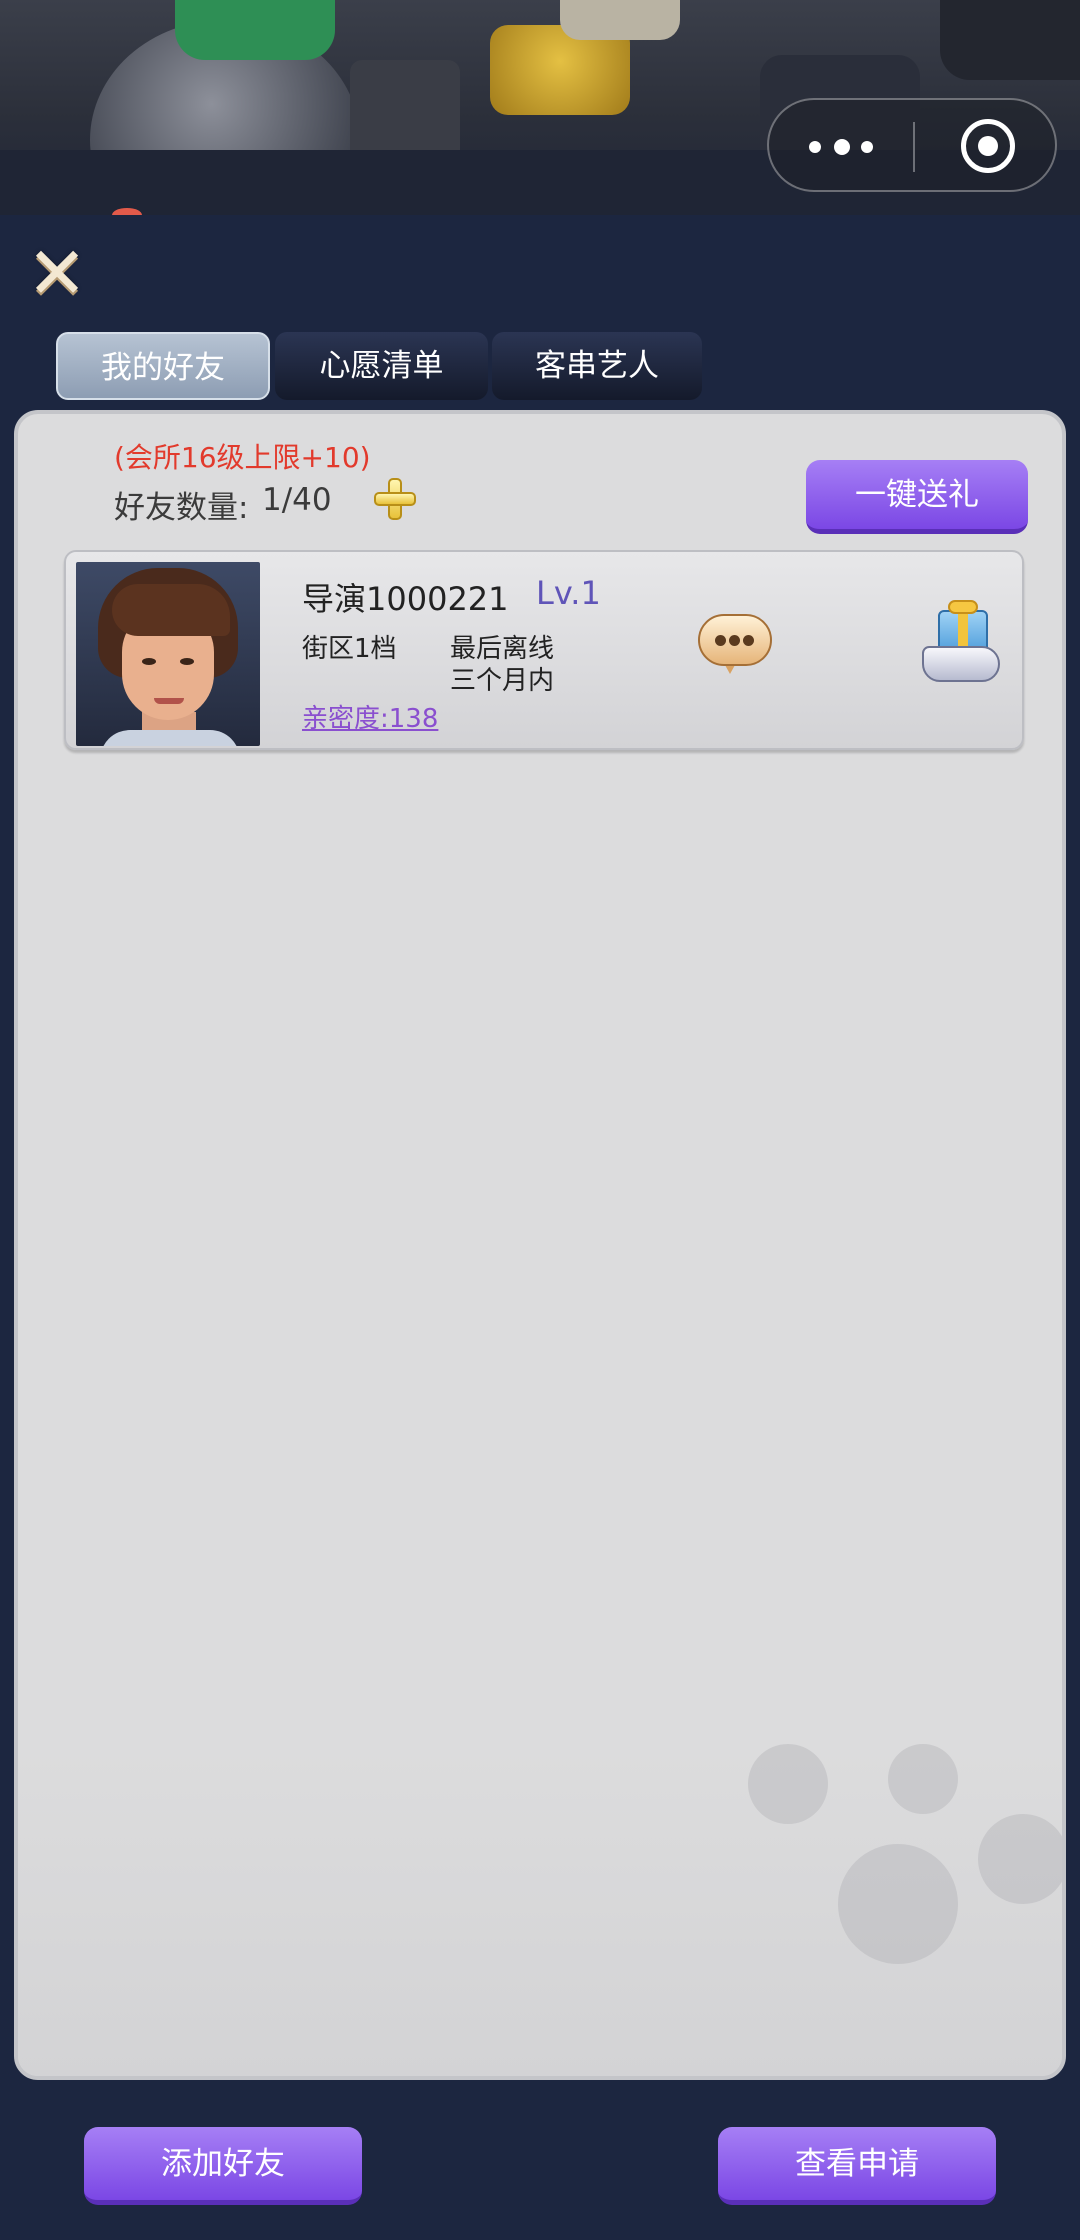  Describe the element at coordinates (127, 211) in the screenshot. I see `scene-red-spot` at that location.